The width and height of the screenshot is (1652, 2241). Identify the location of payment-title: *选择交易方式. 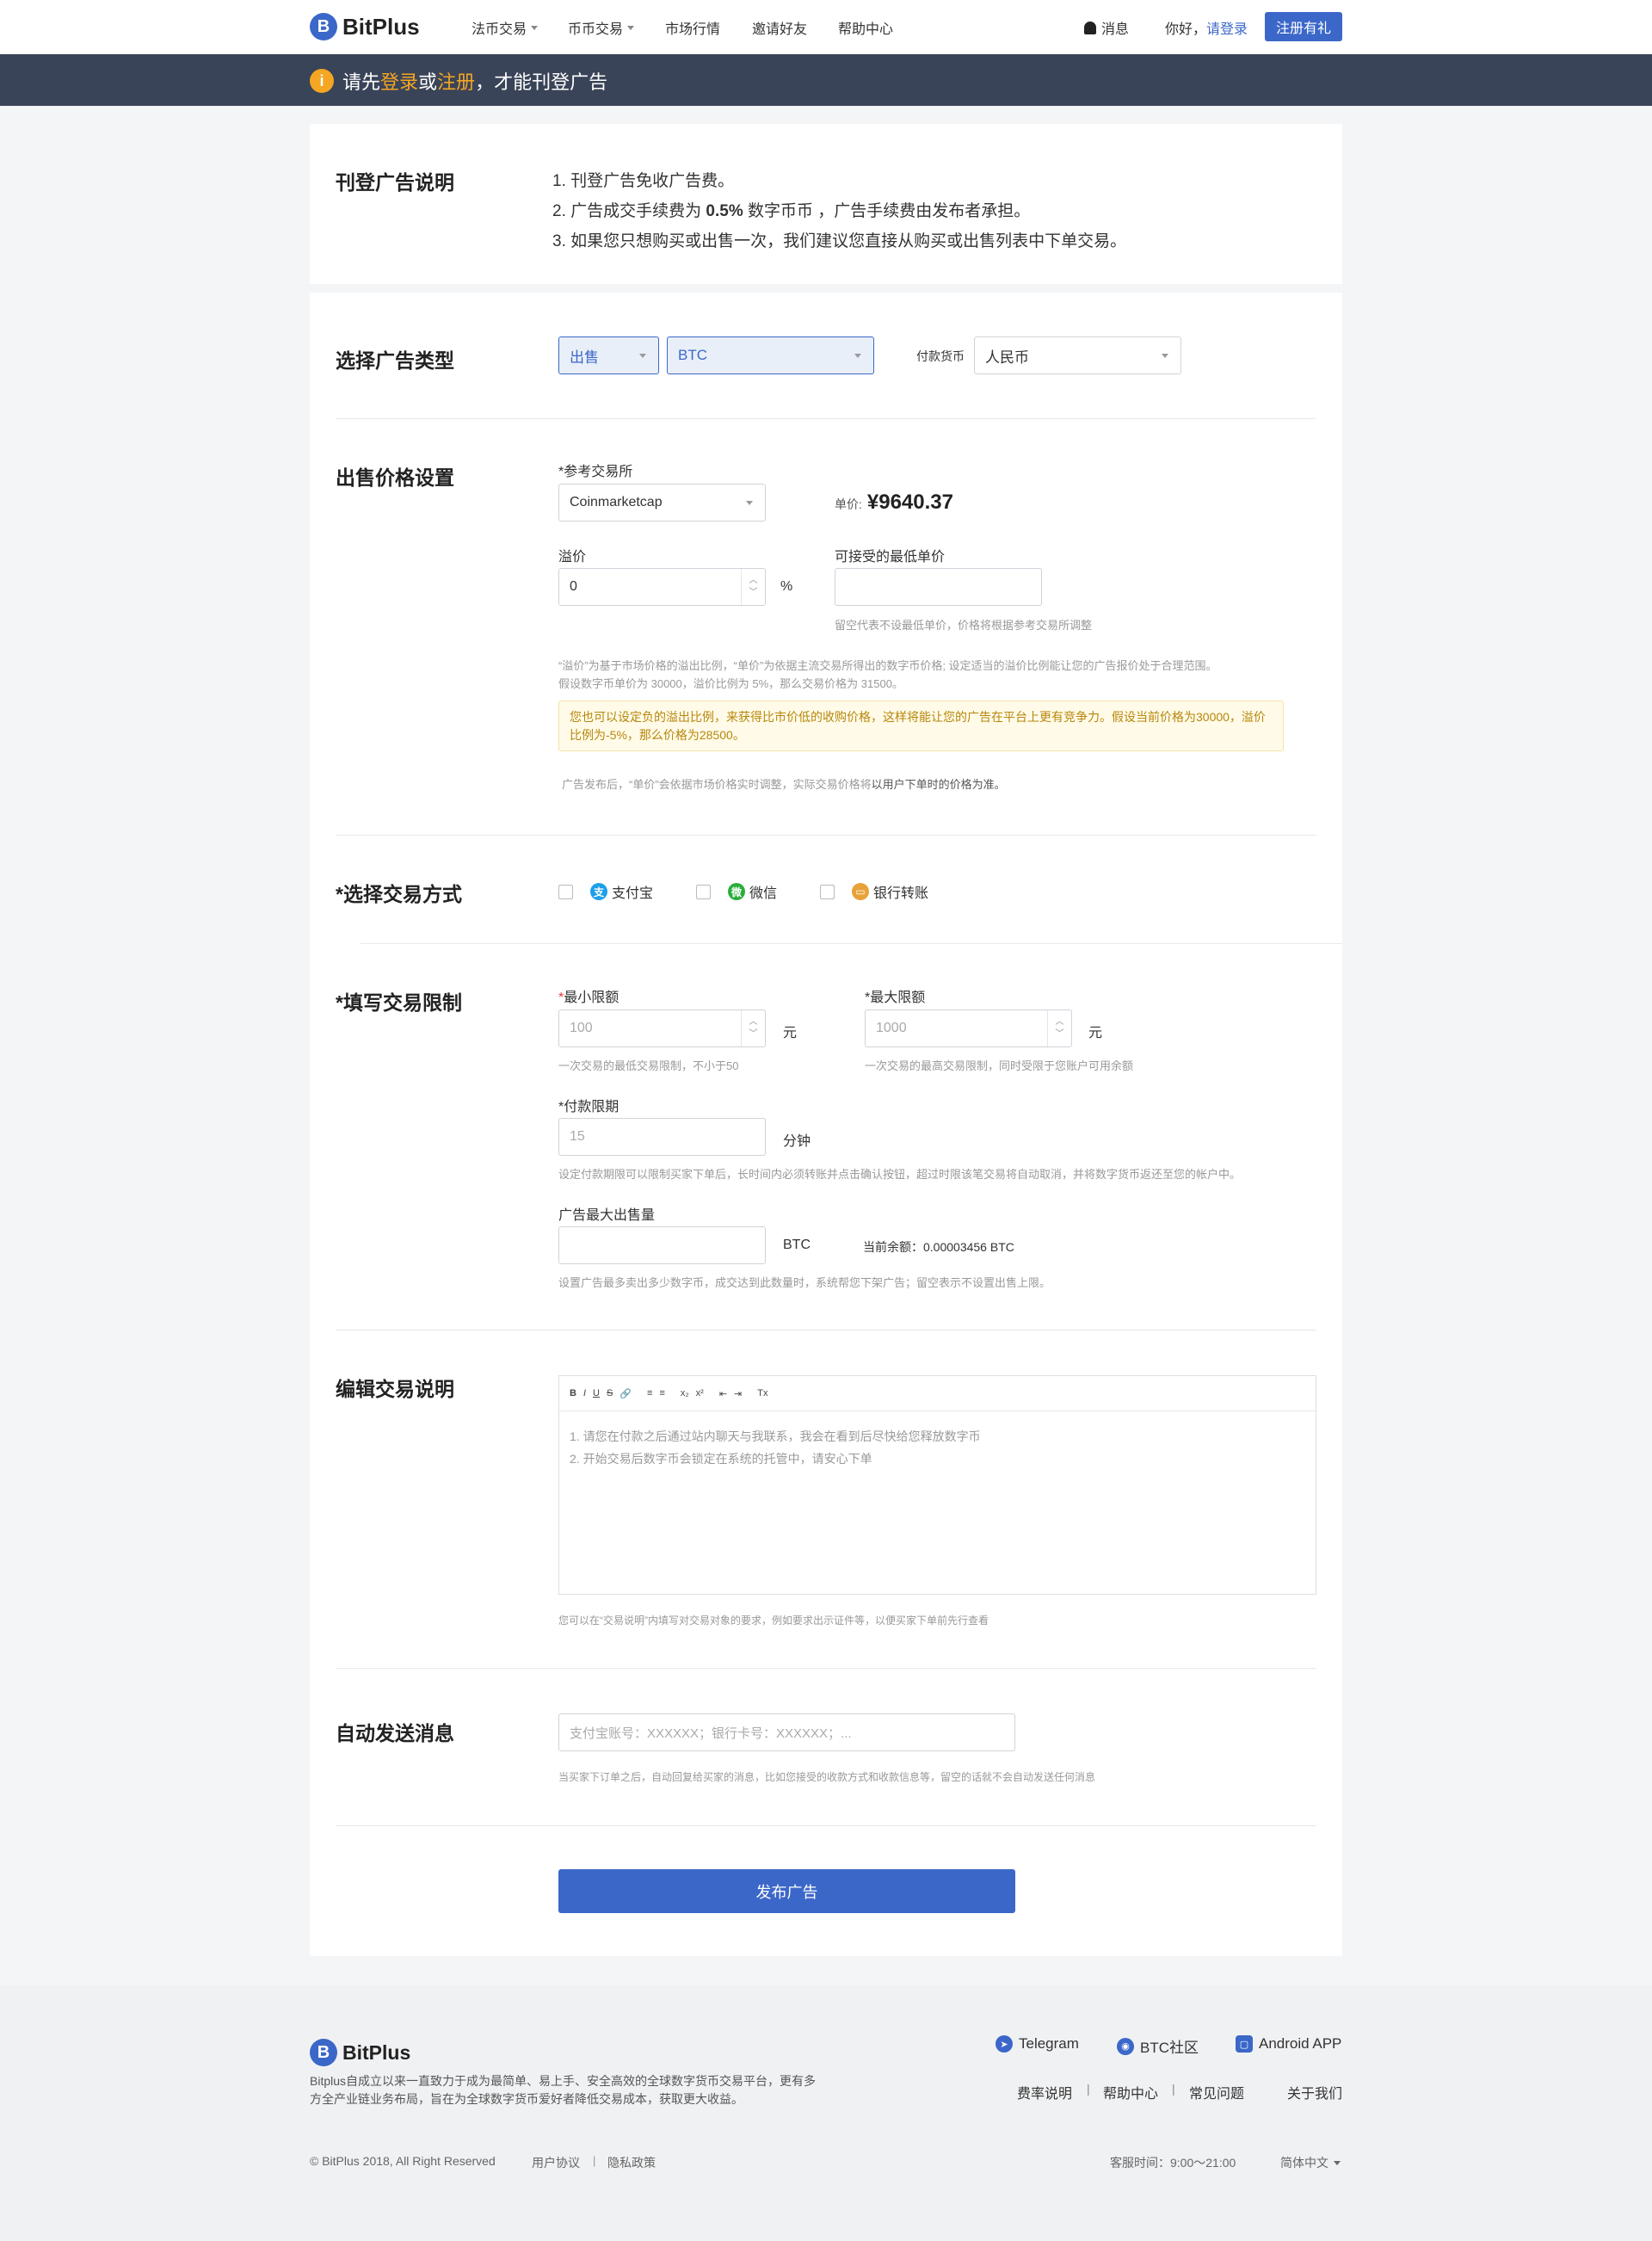
(399, 894).